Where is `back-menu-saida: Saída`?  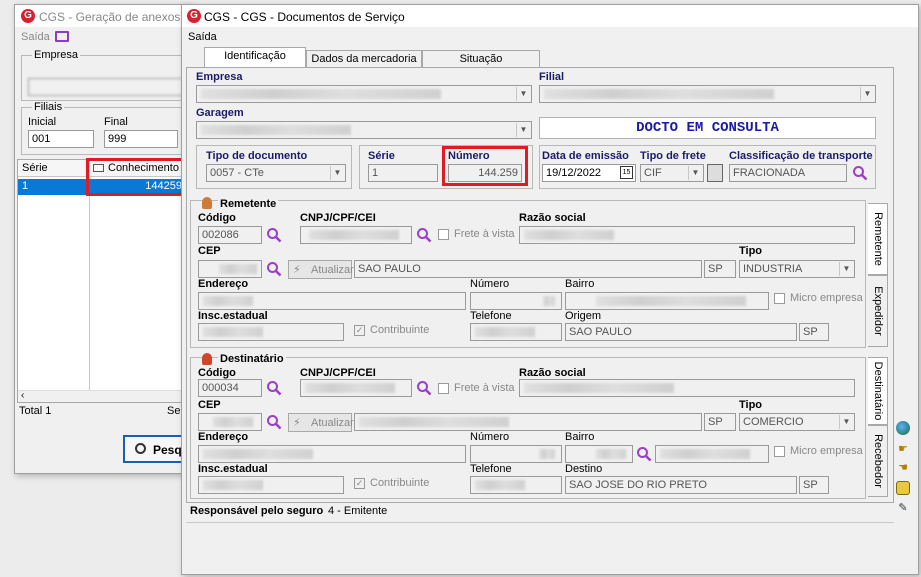
back-menu-saida: Saída is located at coordinates (35, 37).